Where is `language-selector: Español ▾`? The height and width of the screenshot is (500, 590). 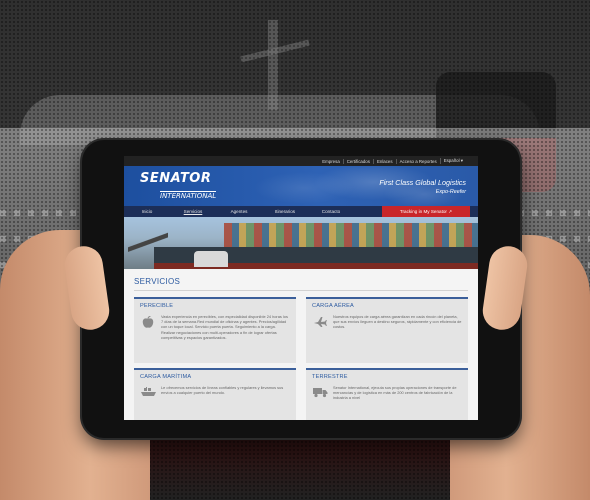
language-selector: Español ▾ is located at coordinates (452, 161).